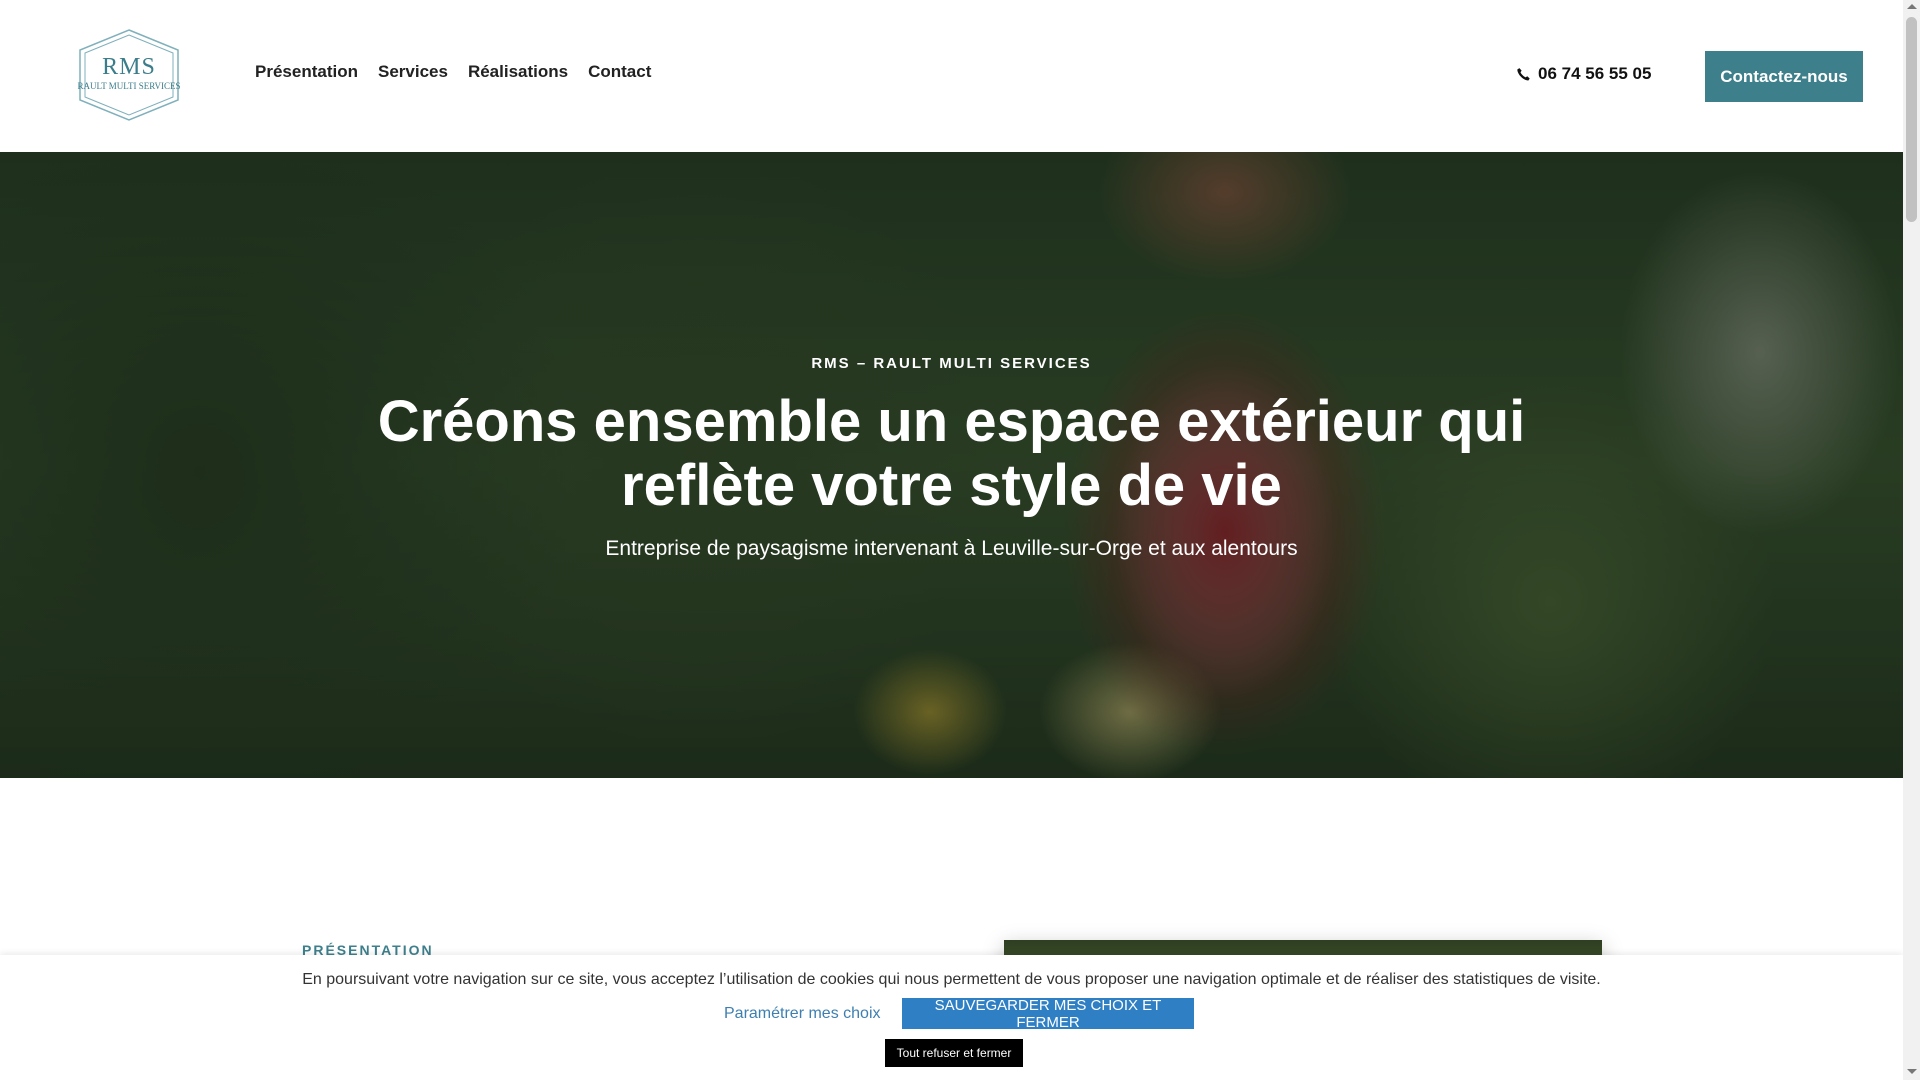 The width and height of the screenshot is (1920, 1080). Describe the element at coordinates (518, 72) in the screenshot. I see `nav-item-realisations: Réalisations` at that location.